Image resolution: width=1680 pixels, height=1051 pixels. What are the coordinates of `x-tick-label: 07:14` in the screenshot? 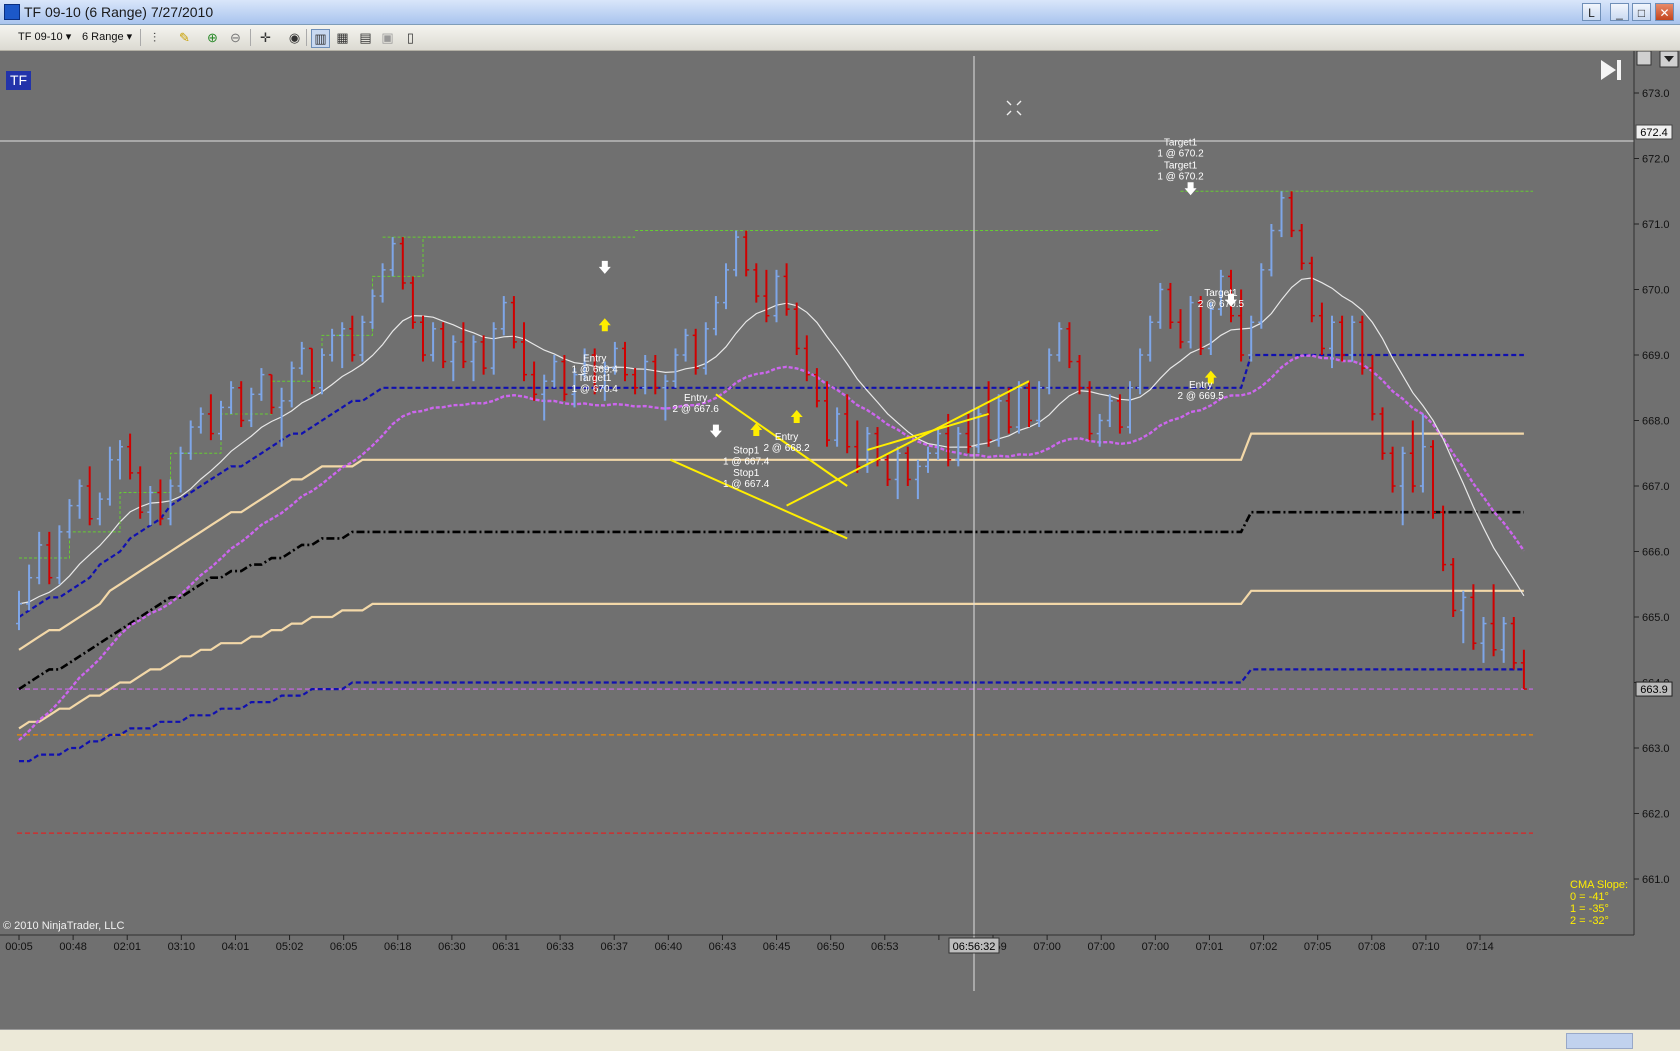 It's located at (1480, 947).